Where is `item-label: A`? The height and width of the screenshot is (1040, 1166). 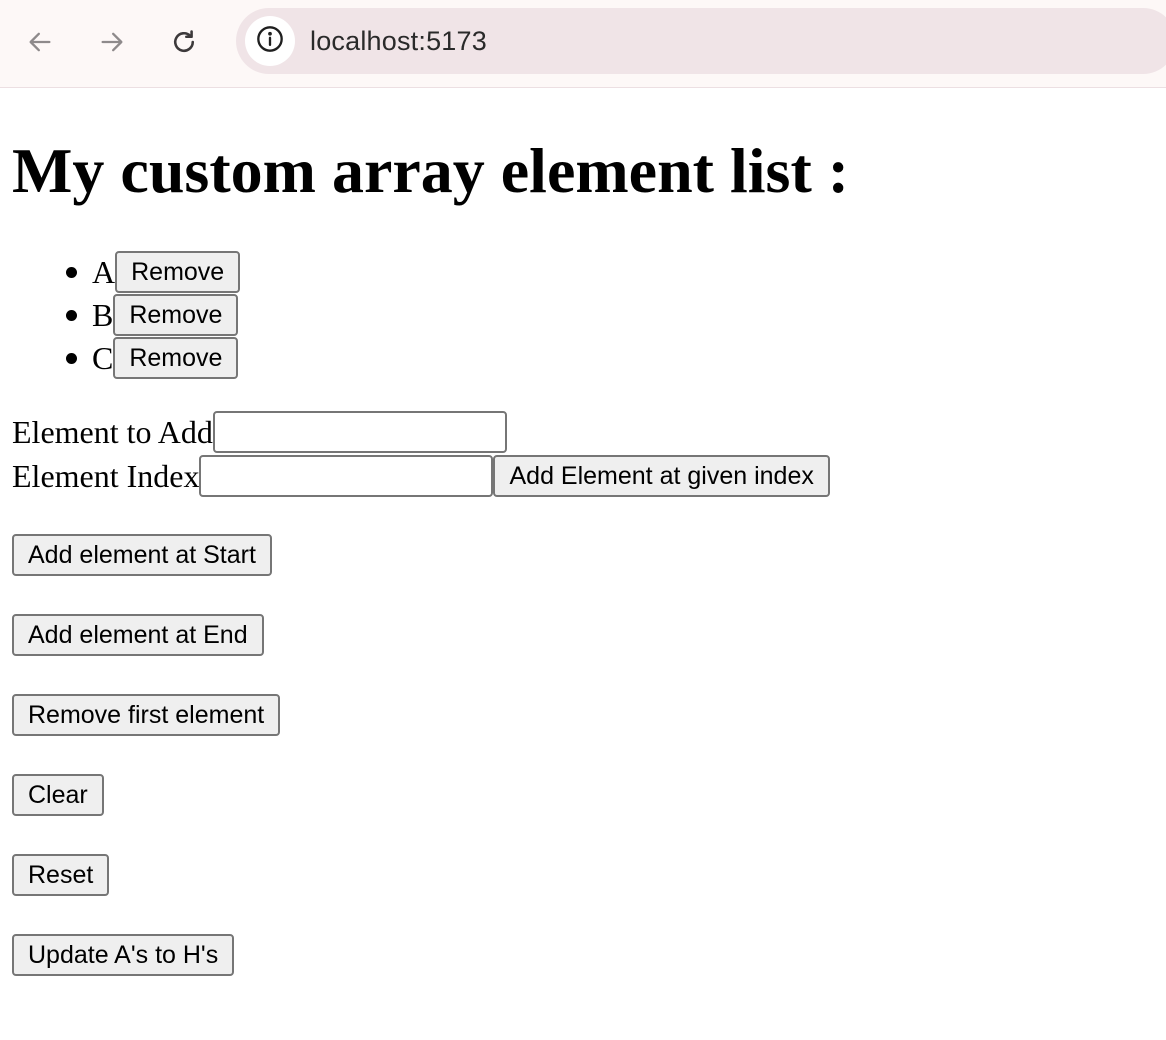 item-label: A is located at coordinates (104, 271).